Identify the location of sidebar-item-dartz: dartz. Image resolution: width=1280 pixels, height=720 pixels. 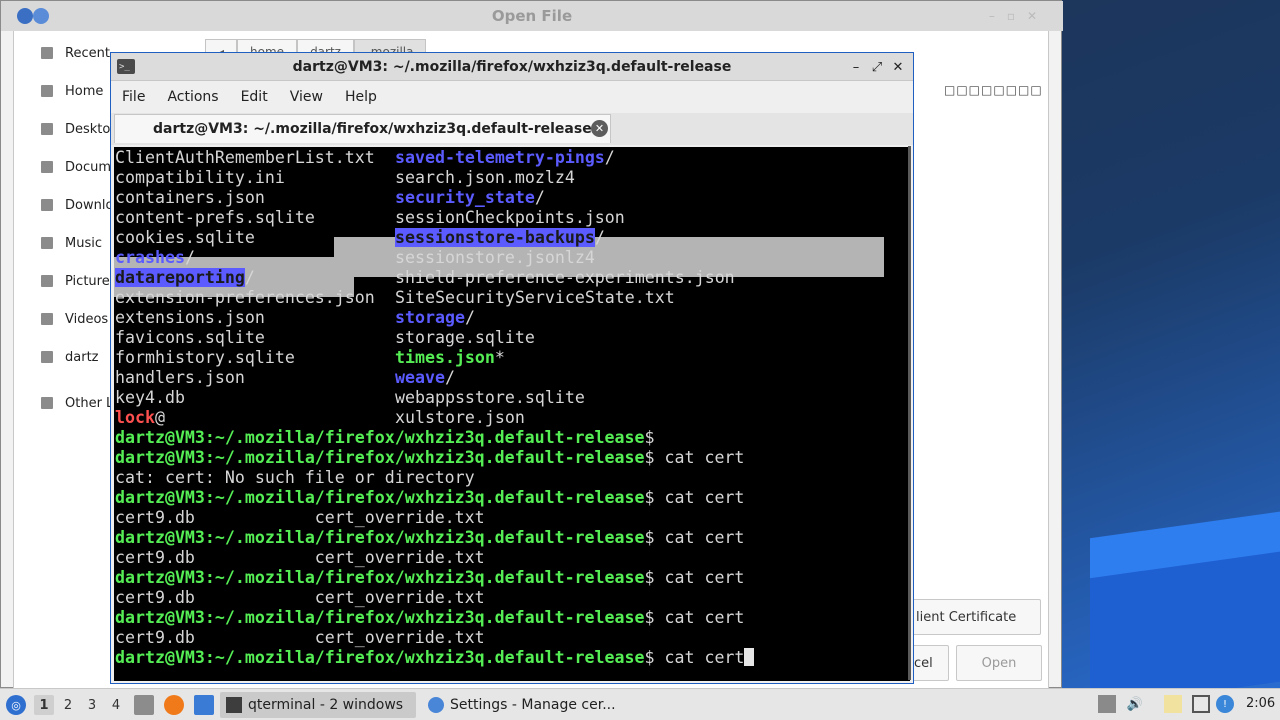
(69, 357).